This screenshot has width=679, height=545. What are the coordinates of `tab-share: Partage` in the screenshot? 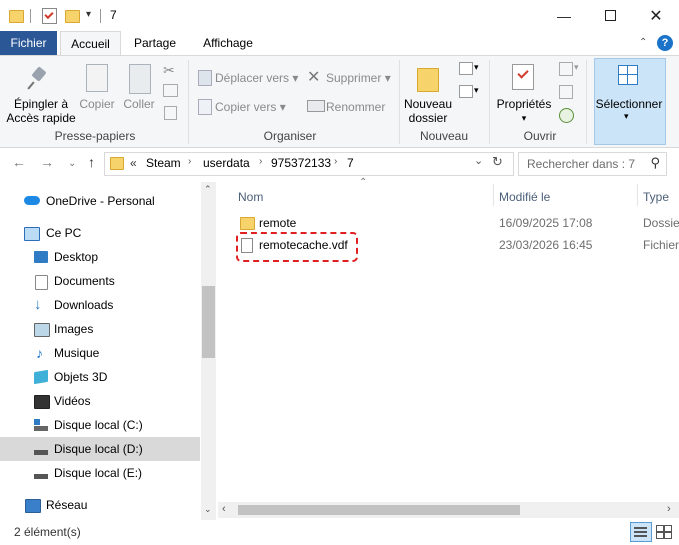 It's located at (155, 43).